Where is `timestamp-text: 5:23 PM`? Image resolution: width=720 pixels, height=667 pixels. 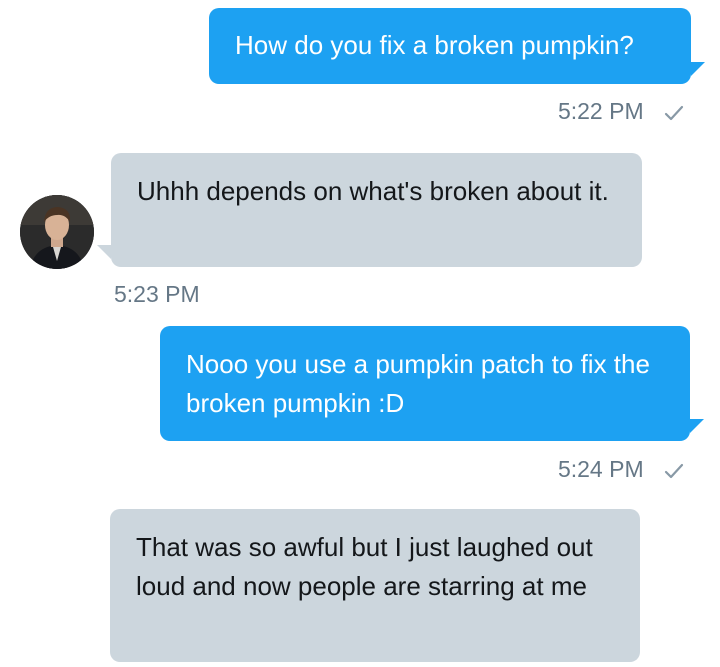
timestamp-text: 5:23 PM is located at coordinates (157, 294).